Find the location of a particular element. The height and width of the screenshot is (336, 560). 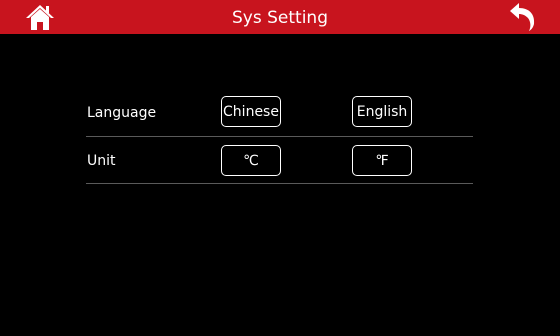

back-arrow-icon is located at coordinates (522, 17).